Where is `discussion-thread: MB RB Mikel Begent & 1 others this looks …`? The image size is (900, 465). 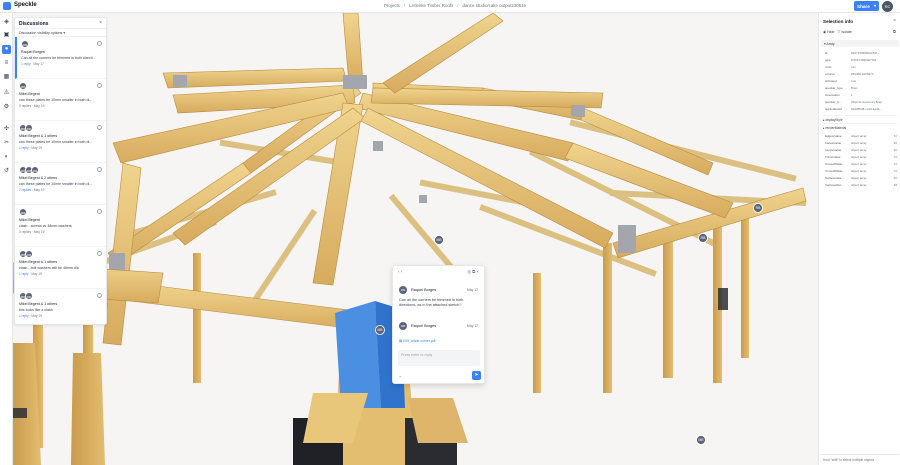
discussion-thread: MB RB Mikel Begent & 1 others this looks … is located at coordinates (60, 306).